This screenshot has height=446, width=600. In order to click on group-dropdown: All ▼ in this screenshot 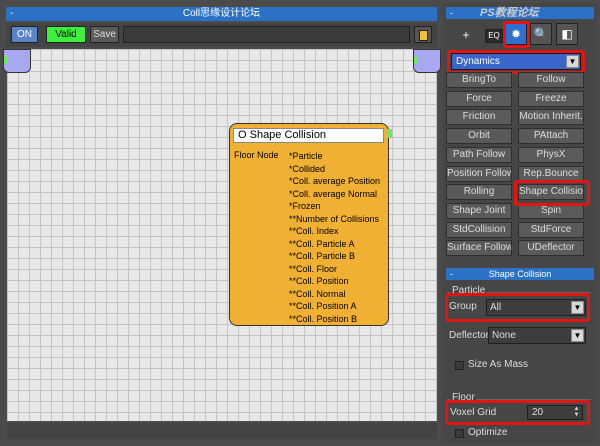, I will do `click(536, 307)`.